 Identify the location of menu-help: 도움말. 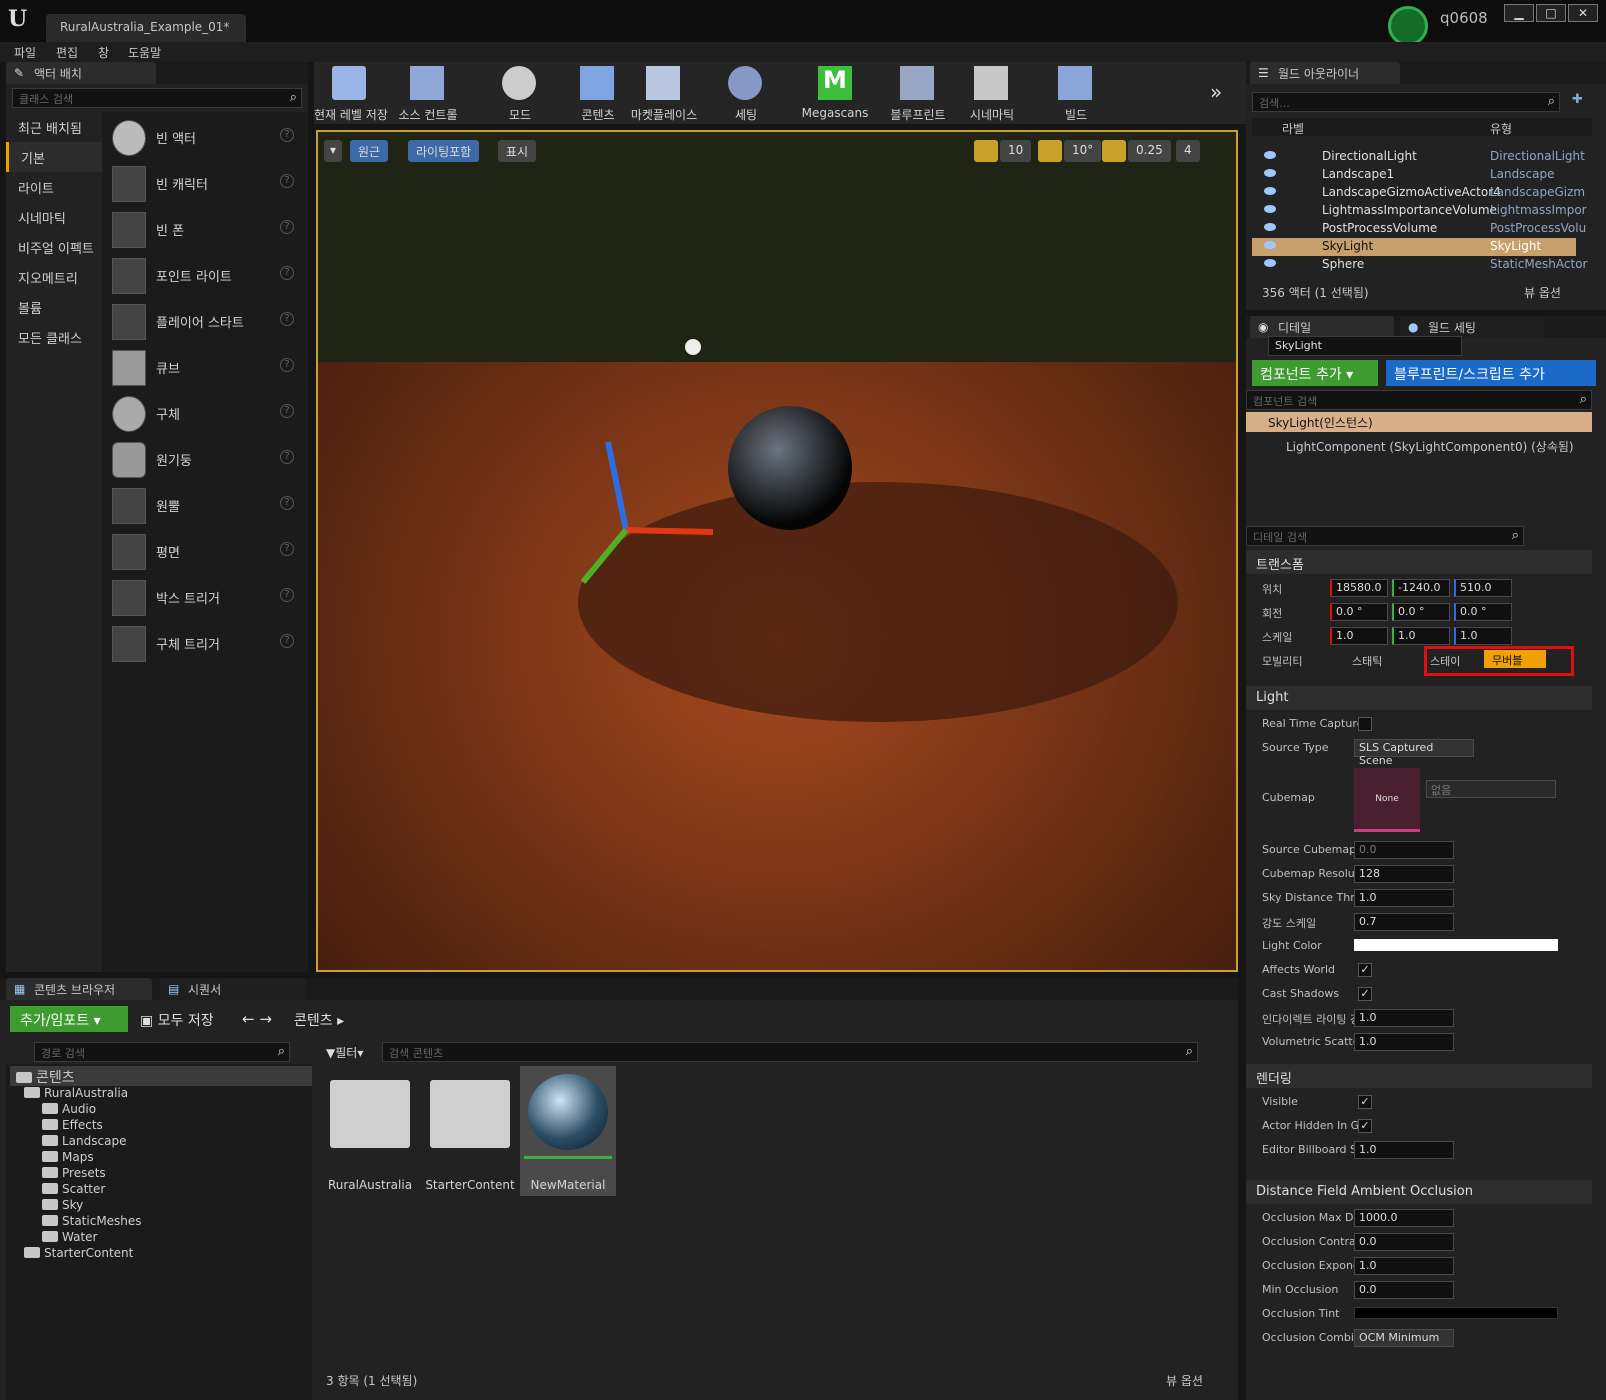
(144, 52).